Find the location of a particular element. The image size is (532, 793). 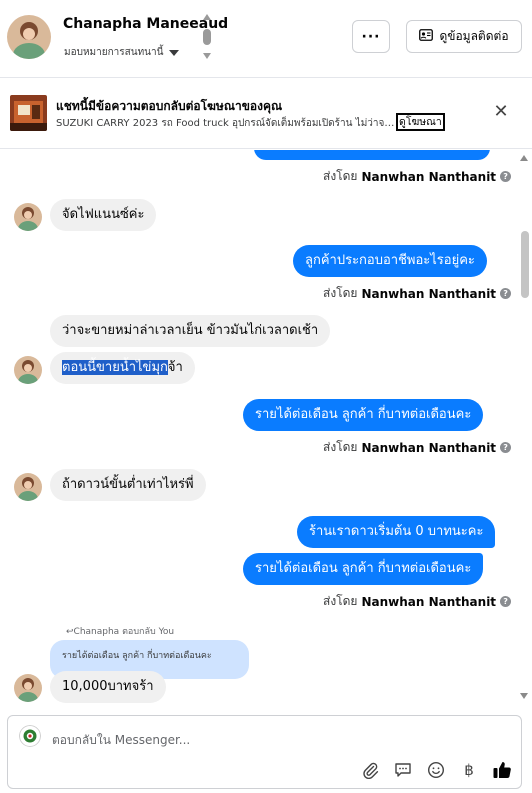

header-scrollbar is located at coordinates (207, 38).